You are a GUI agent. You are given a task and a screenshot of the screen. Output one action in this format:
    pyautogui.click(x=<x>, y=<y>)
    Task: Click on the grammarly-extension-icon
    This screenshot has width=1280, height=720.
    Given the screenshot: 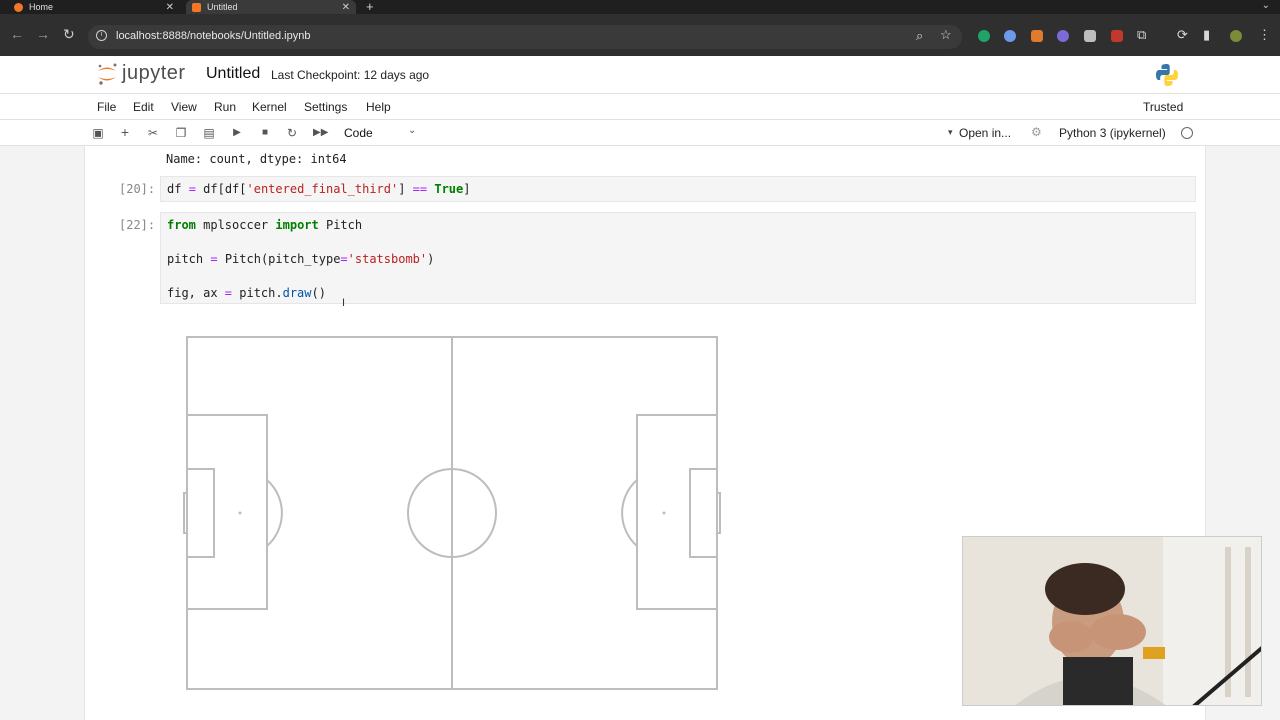 What is the action you would take?
    pyautogui.click(x=984, y=36)
    